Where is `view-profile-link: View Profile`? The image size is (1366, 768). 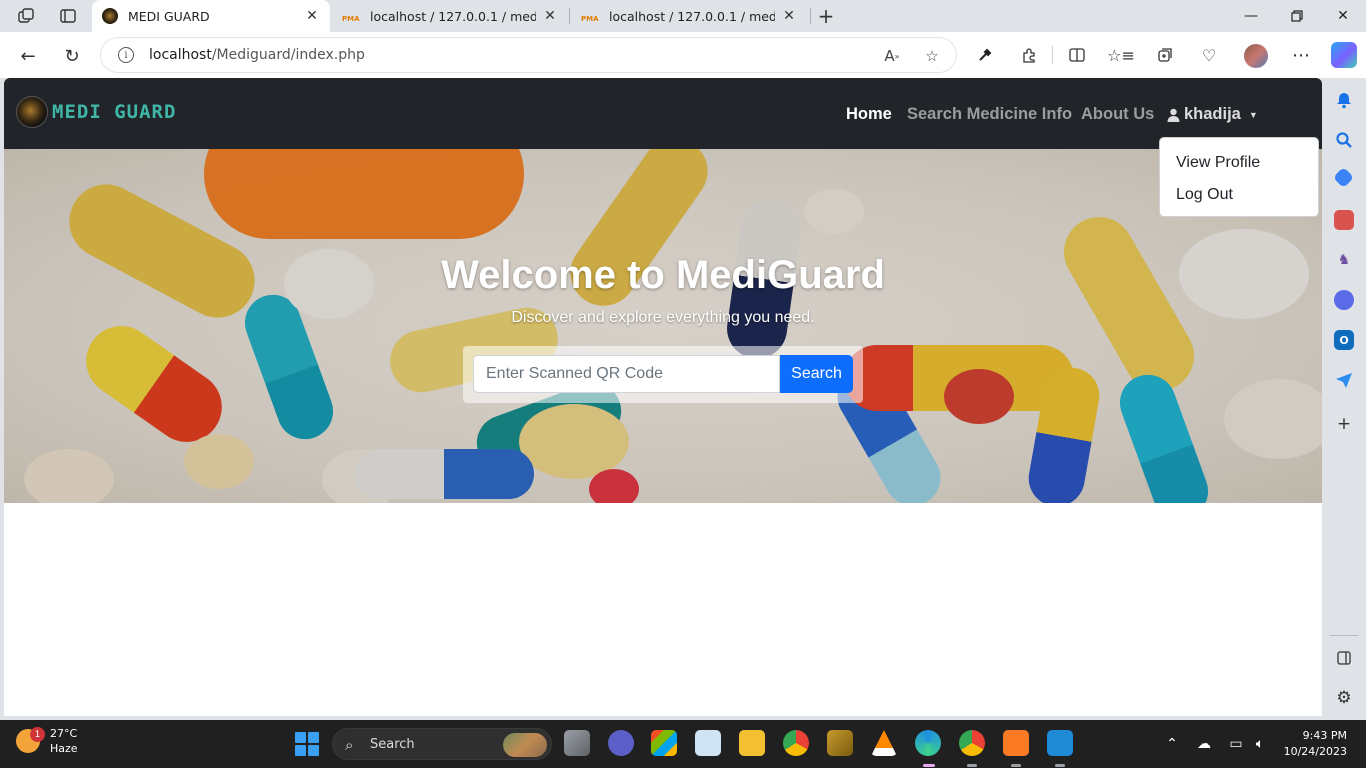 view-profile-link: View Profile is located at coordinates (1239, 163).